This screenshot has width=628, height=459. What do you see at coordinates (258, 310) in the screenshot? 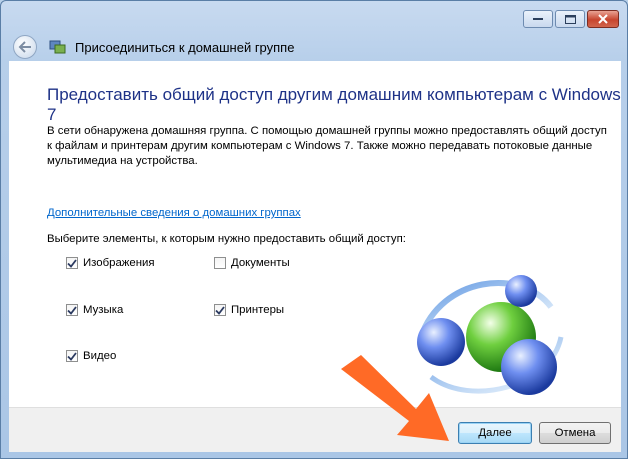
I see `checkbox-label: Принтеры` at bounding box center [258, 310].